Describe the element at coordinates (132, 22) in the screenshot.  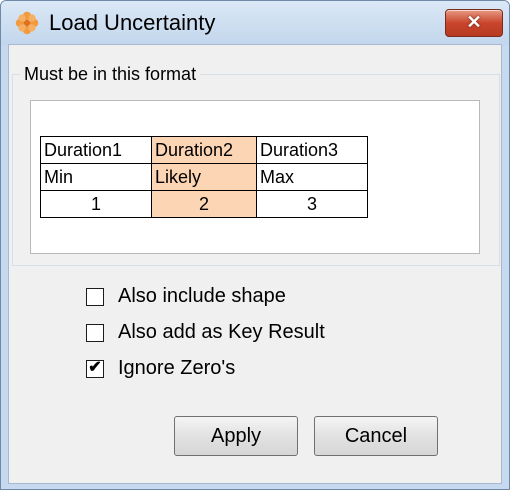
I see `window-title: Load Uncertainty` at that location.